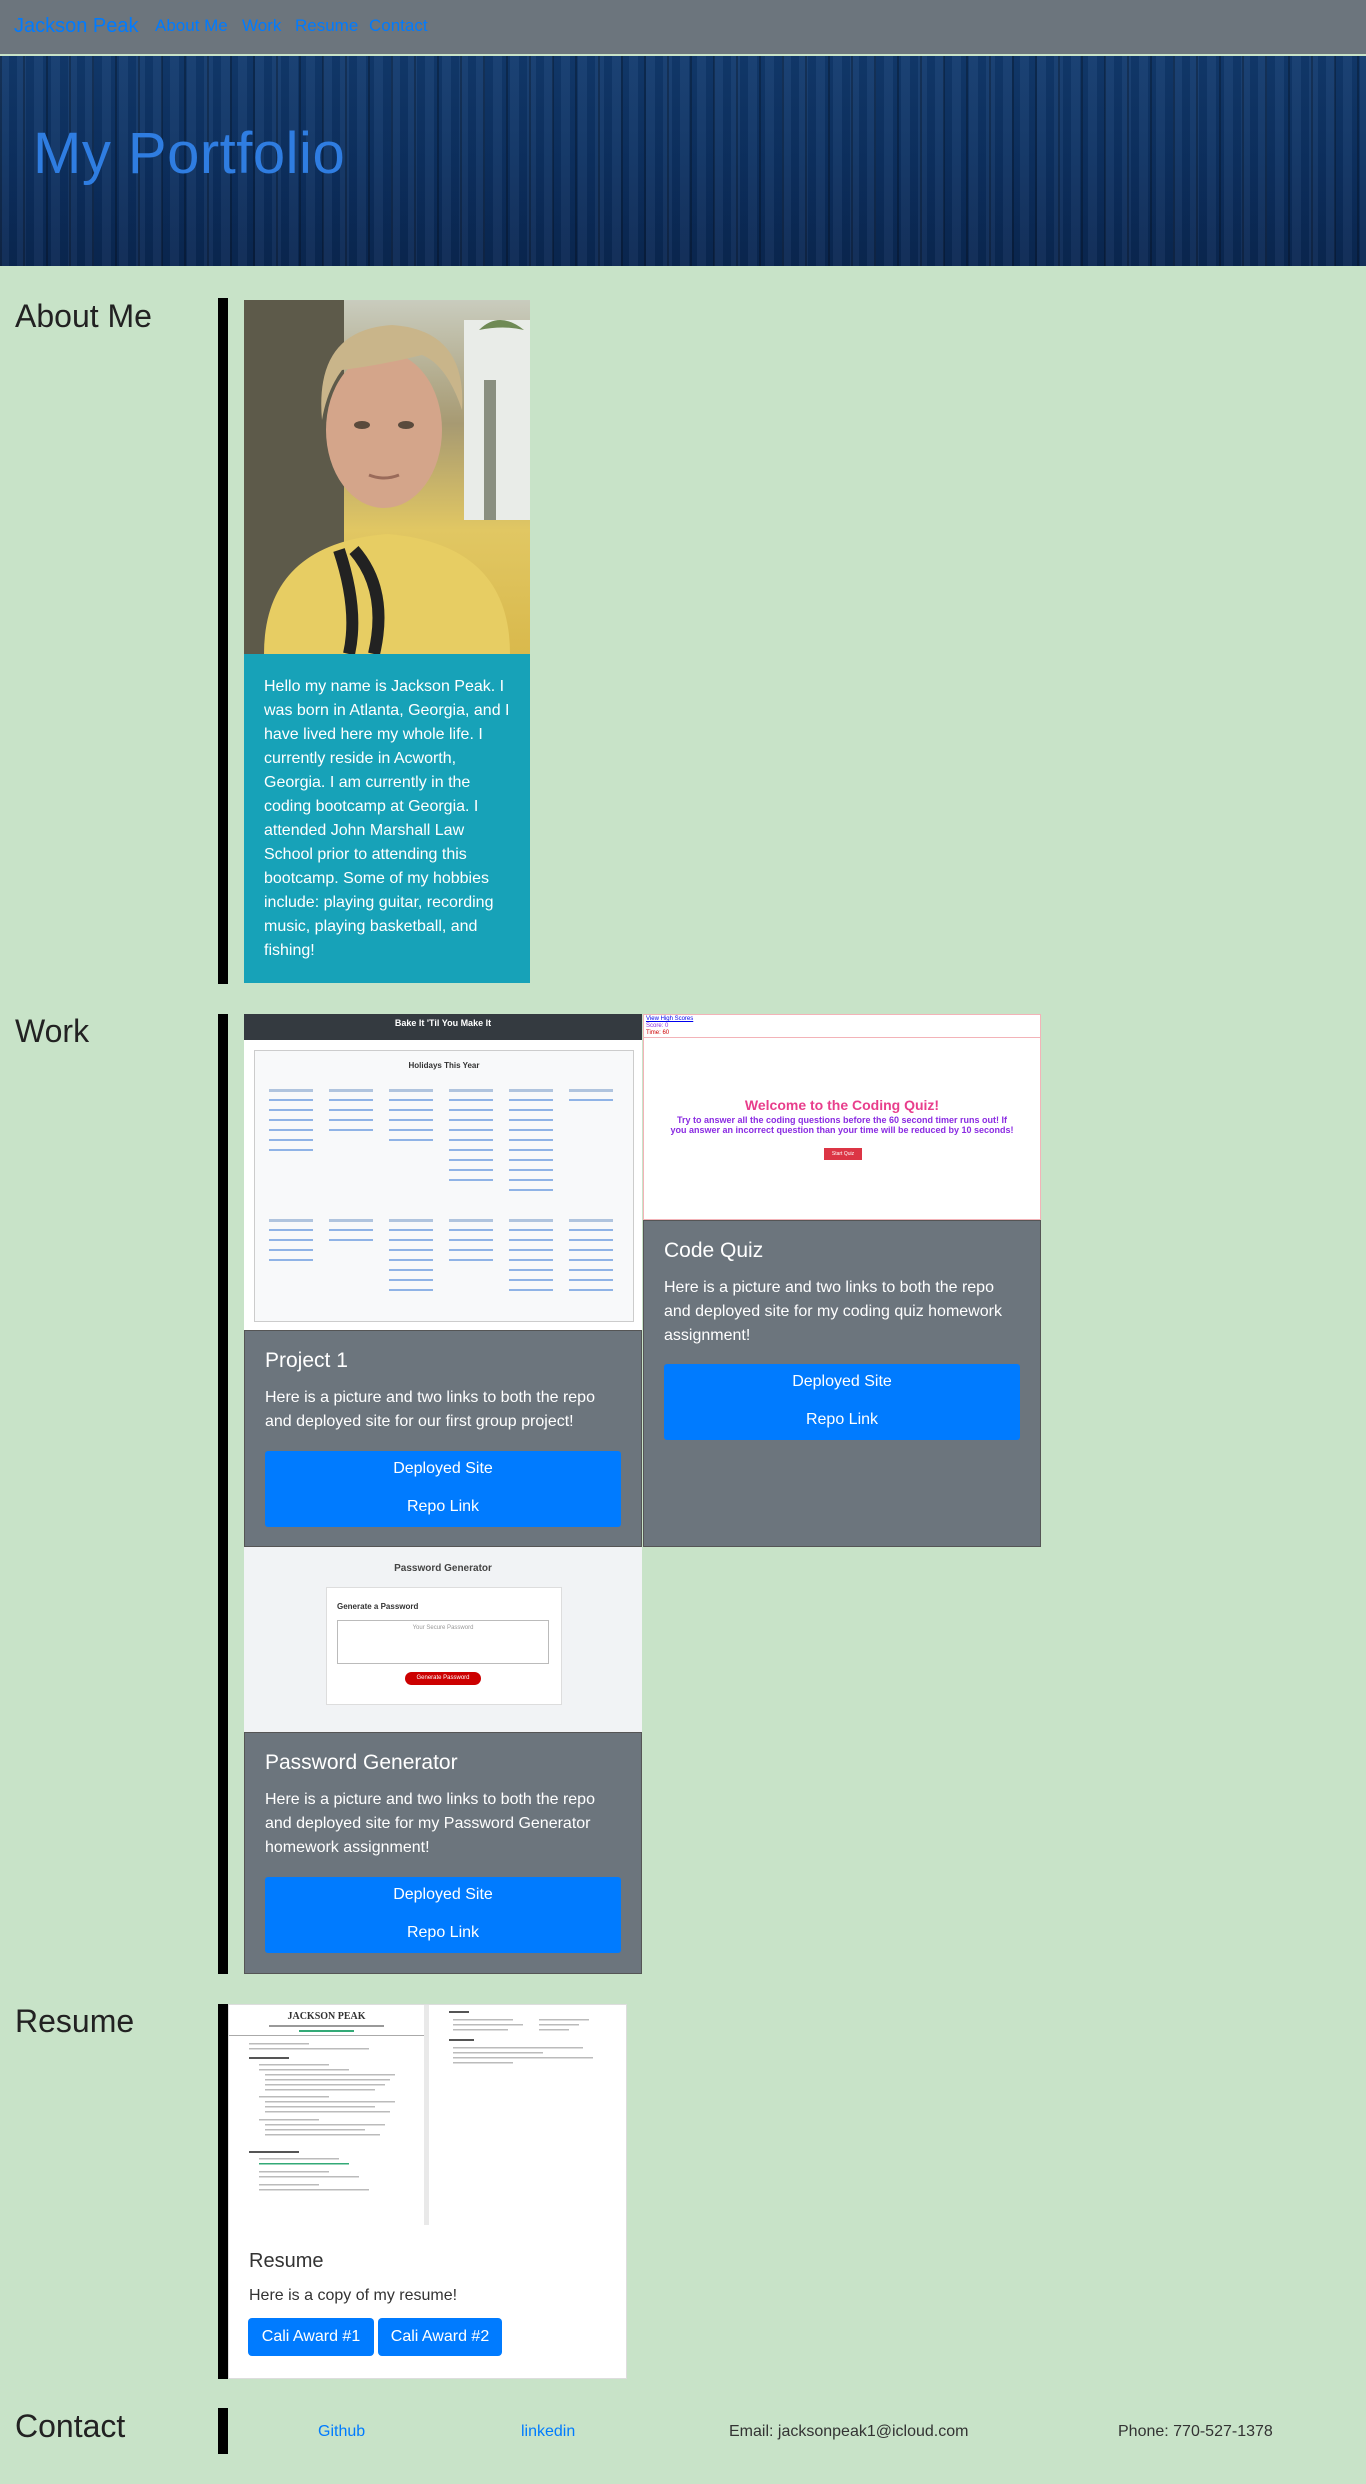 This screenshot has width=1366, height=2484. Describe the element at coordinates (443, 1489) in the screenshot. I see `project1-button-group: Deployed Site Repo Link` at that location.